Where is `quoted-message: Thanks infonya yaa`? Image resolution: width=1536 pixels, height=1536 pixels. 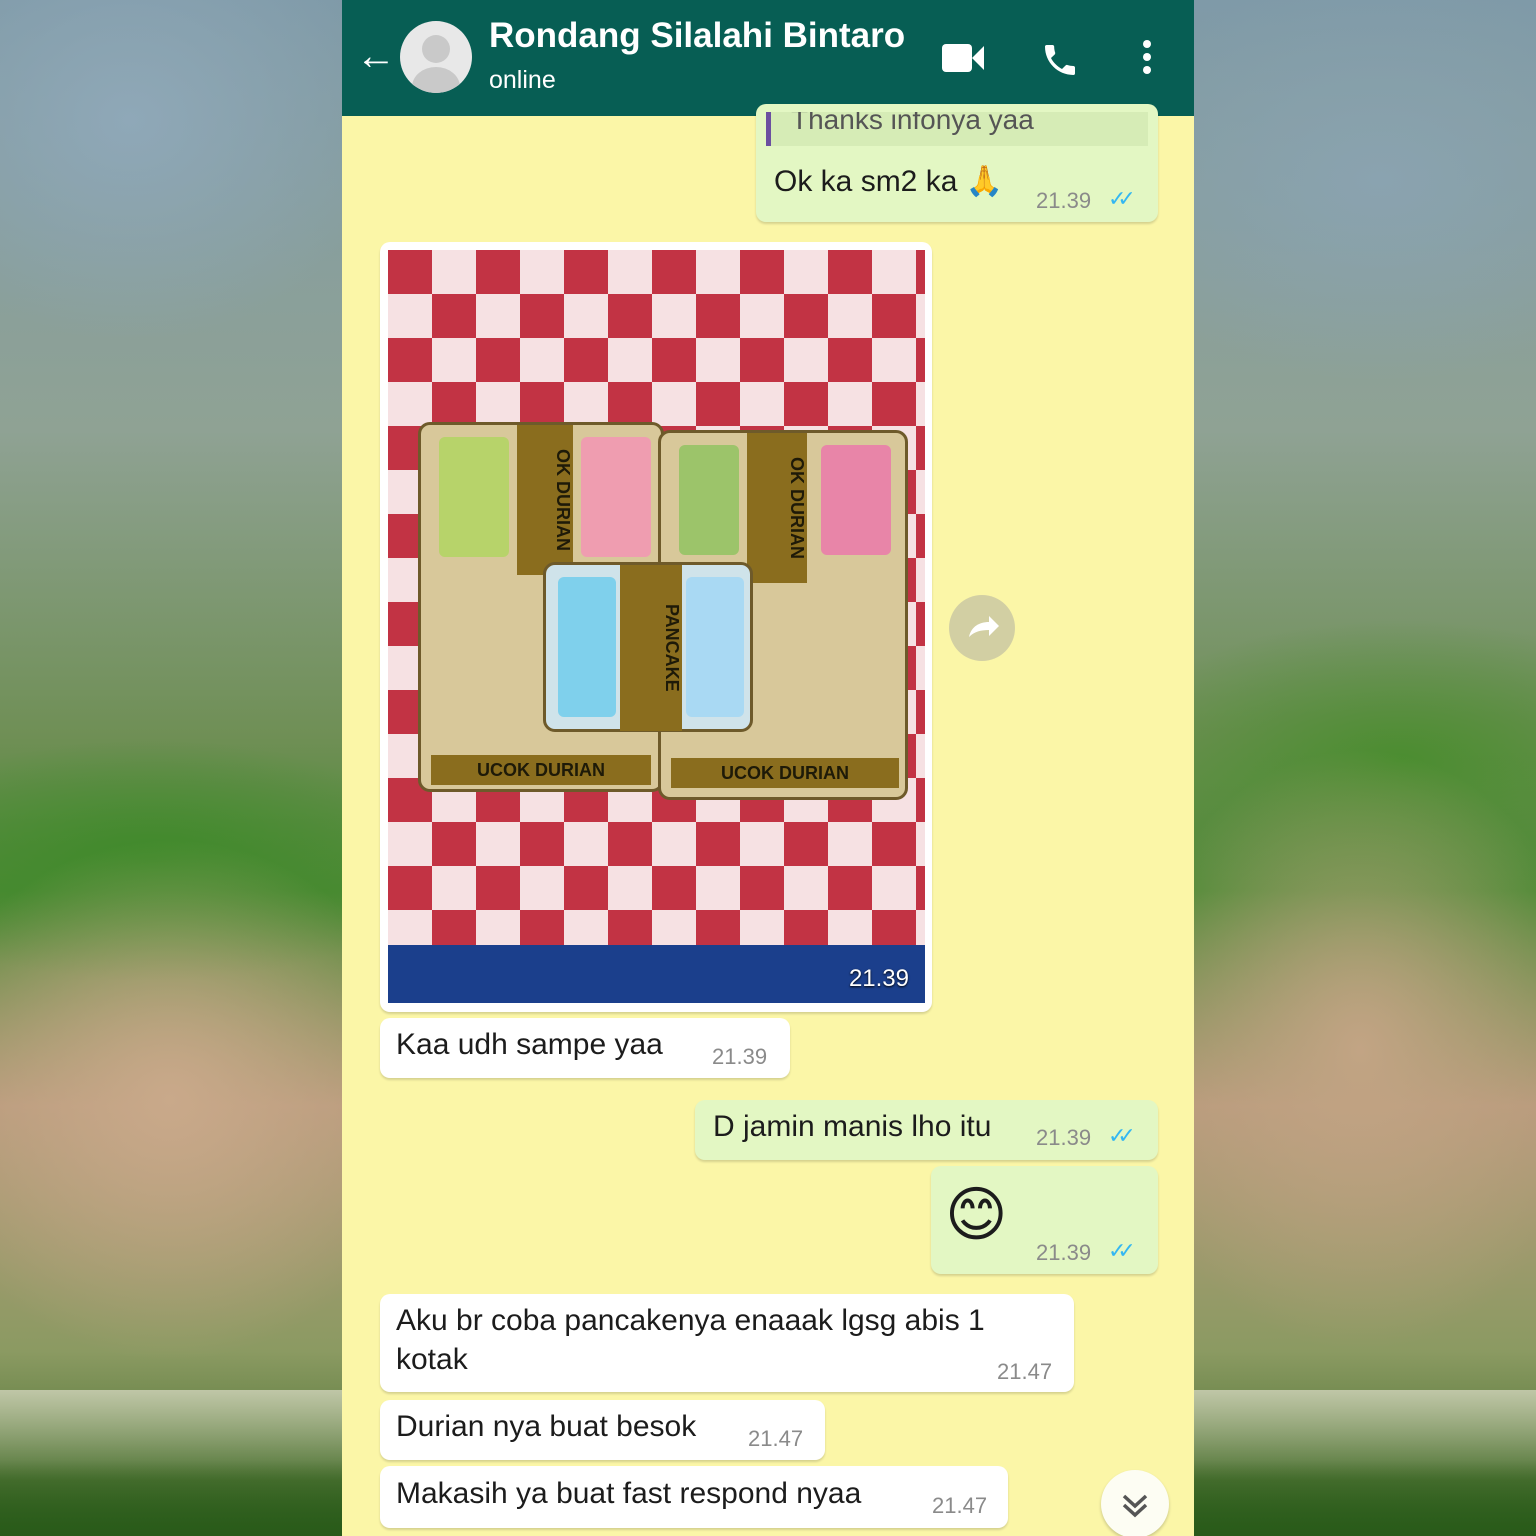
quoted-message: Thanks infonya yaa is located at coordinates (957, 129).